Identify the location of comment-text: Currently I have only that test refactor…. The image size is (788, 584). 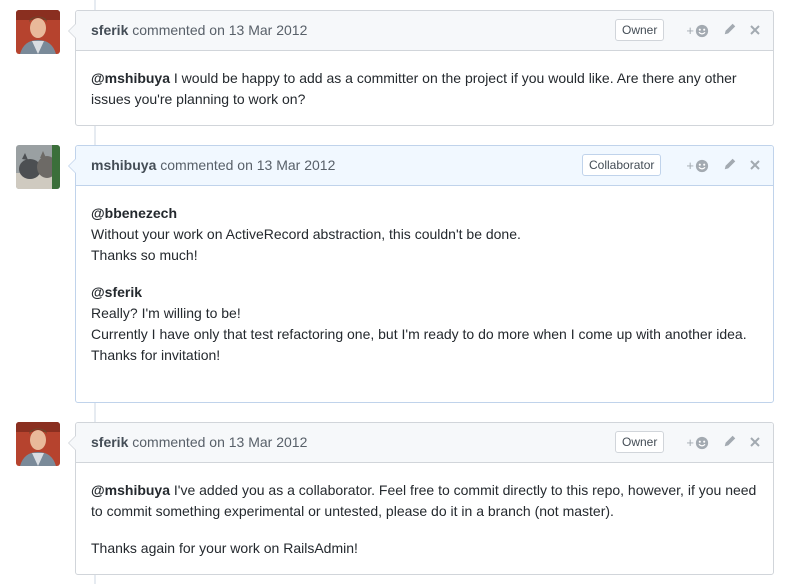
(419, 334).